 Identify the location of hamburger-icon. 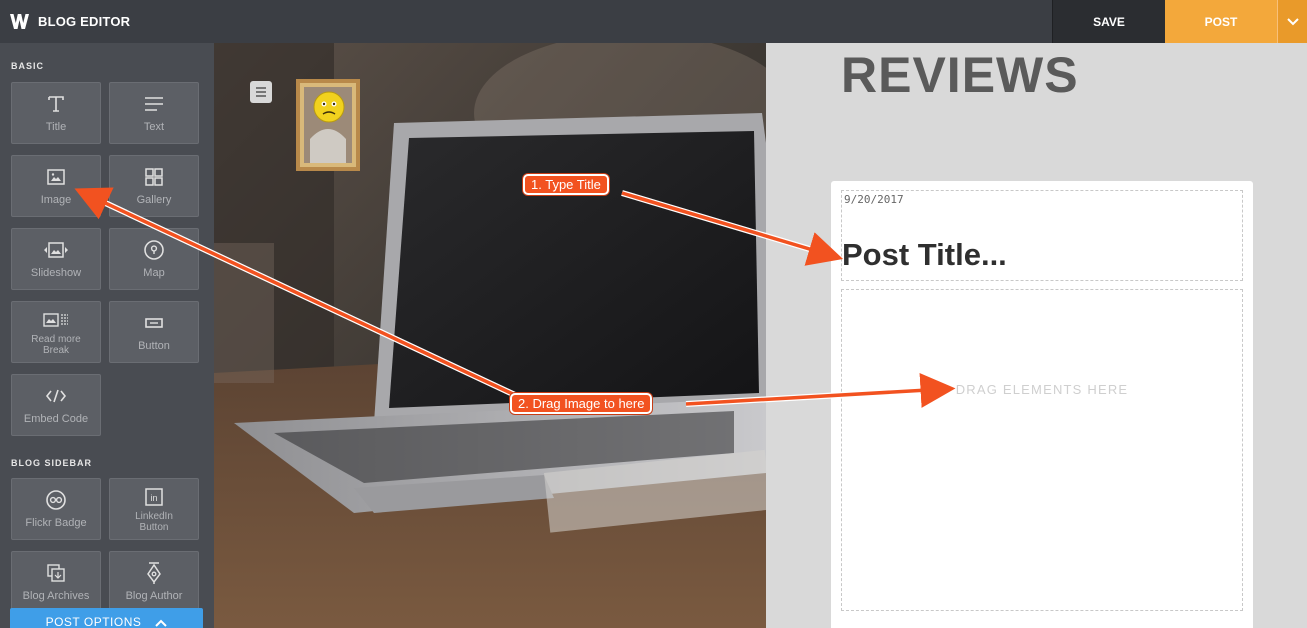
(261, 92).